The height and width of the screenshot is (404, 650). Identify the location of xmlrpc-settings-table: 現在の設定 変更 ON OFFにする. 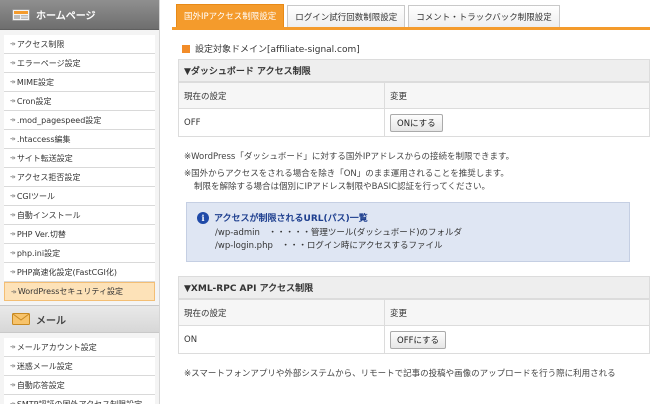
(414, 326).